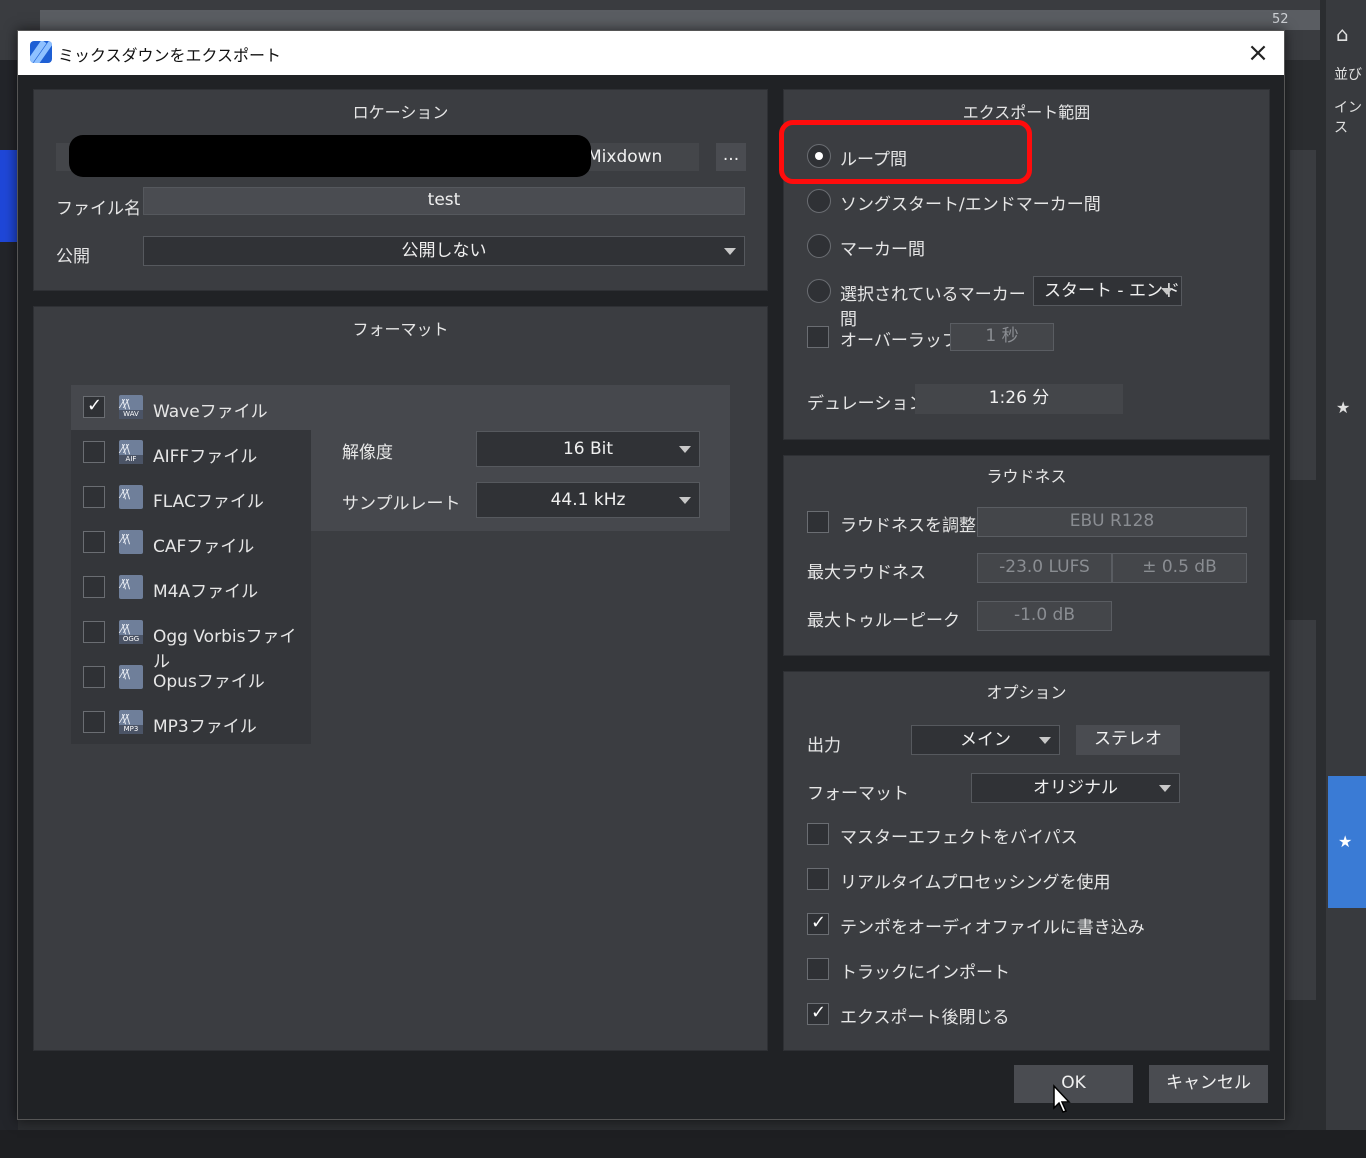 The height and width of the screenshot is (1158, 1366). What do you see at coordinates (975, 883) in the screenshot?
I see `realtime-processing-label: リアルタイムプロセッシングを使用` at bounding box center [975, 883].